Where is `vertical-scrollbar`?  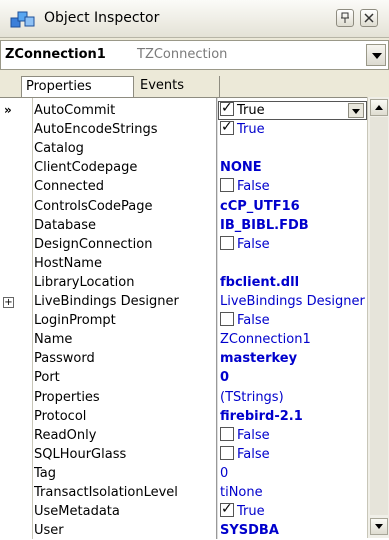
vertical-scrollbar is located at coordinates (378, 317).